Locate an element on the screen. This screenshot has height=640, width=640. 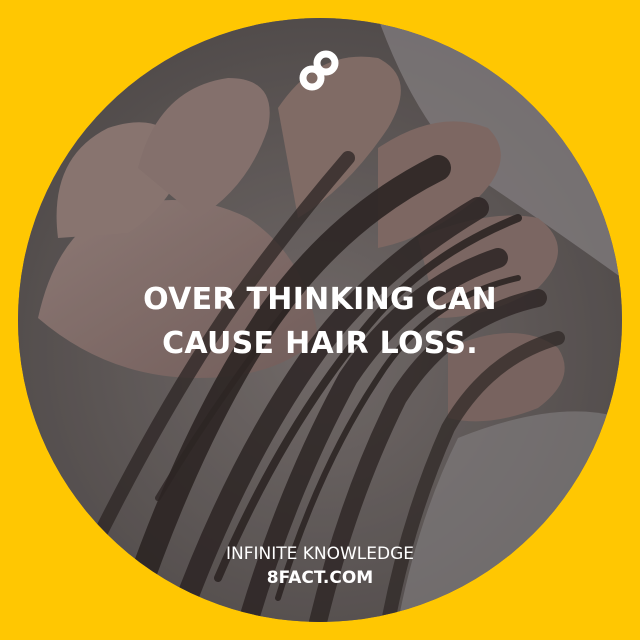
headline-line-2: CAUSE HAIR LOSS. is located at coordinates (320, 343).